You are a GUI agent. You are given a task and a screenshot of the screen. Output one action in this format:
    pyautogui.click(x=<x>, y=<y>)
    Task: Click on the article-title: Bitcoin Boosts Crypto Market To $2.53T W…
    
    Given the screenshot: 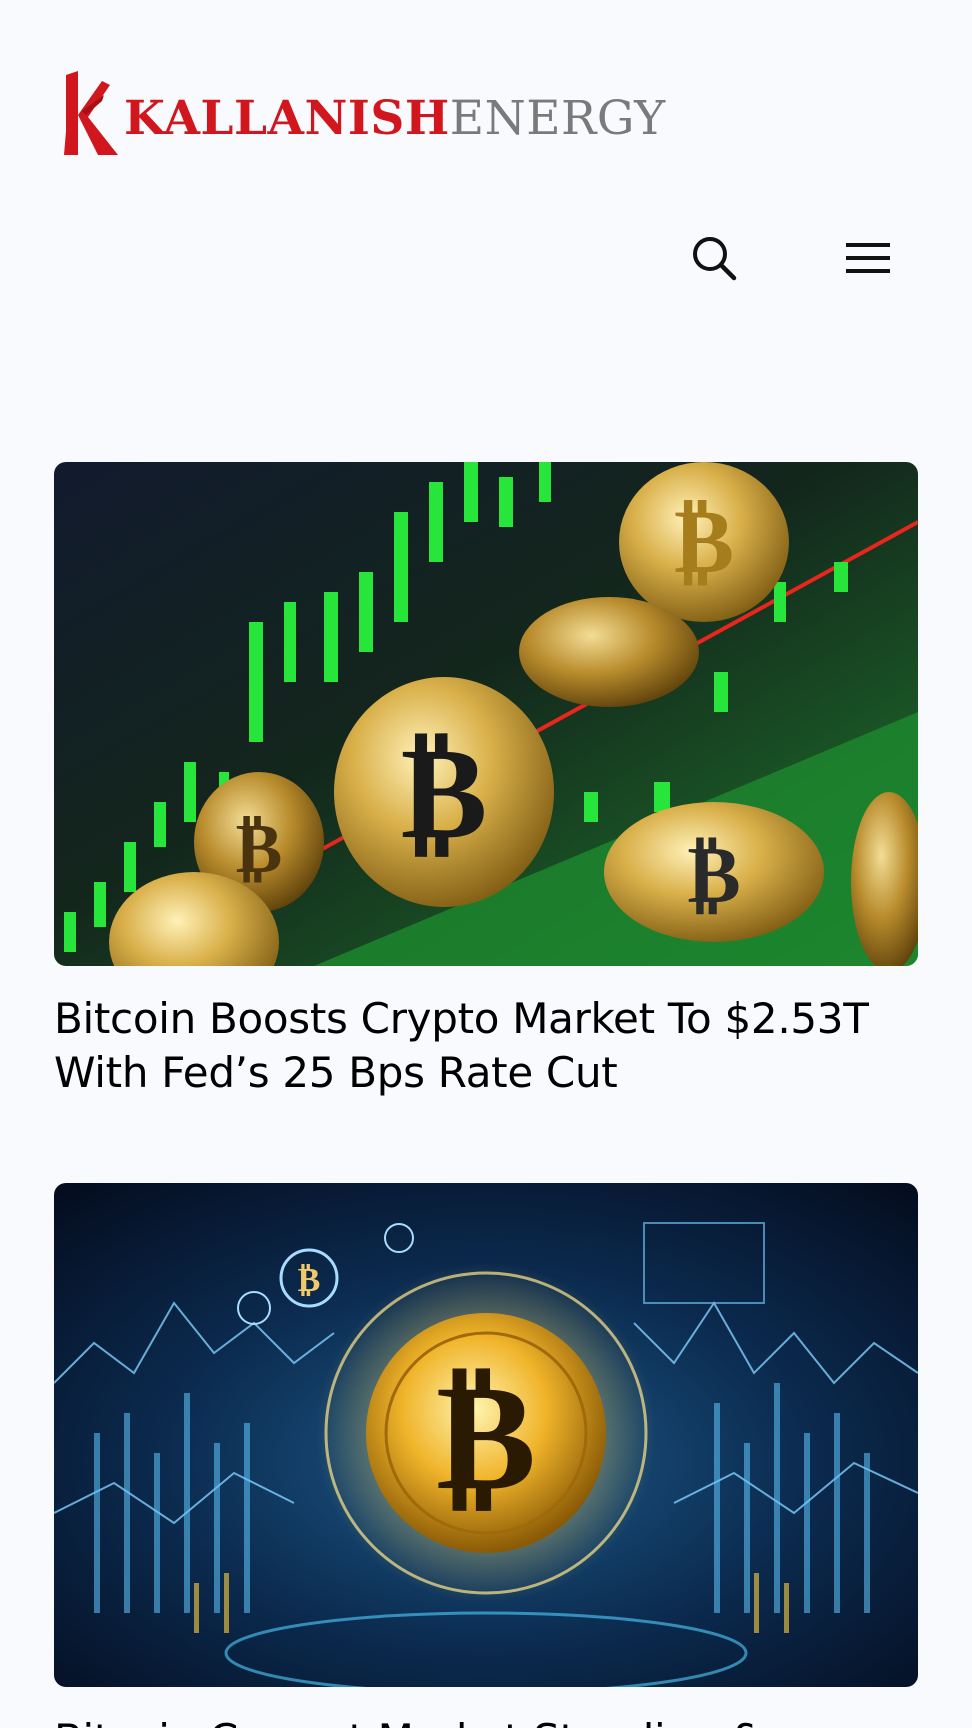 What is the action you would take?
    pyautogui.click(x=494, y=1046)
    